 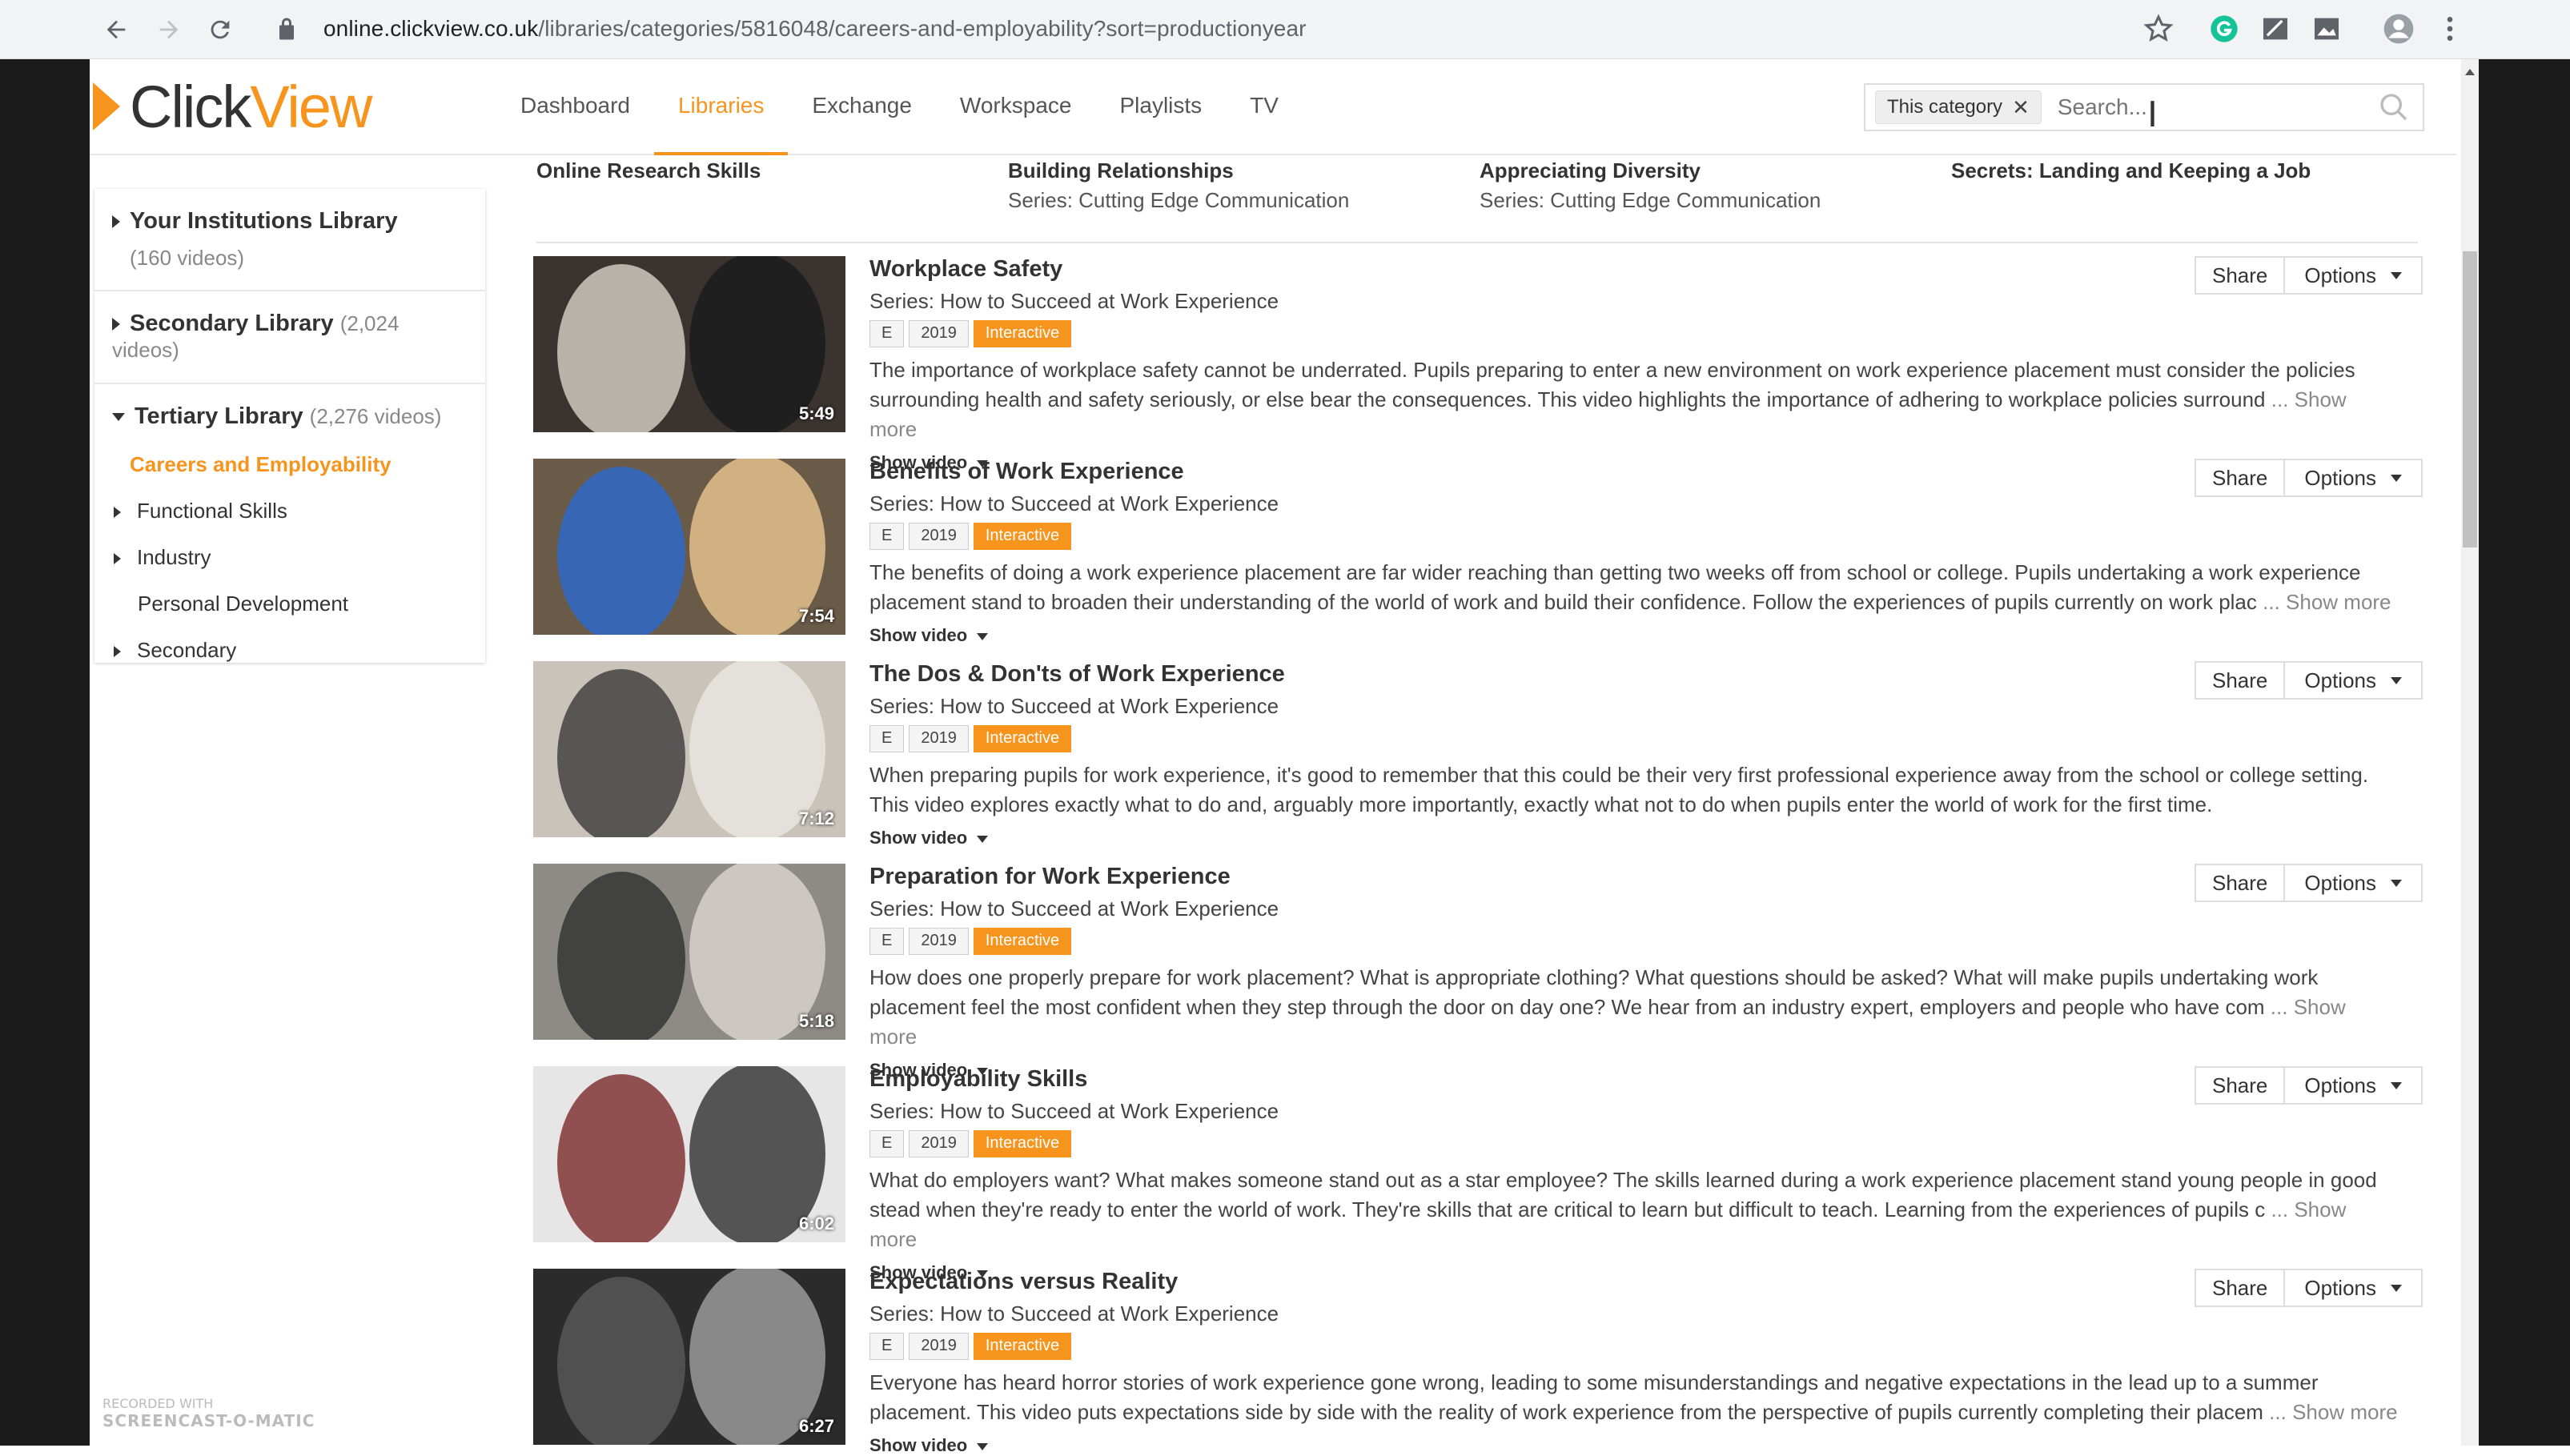 I want to click on menu-kebab-icon, so click(x=2450, y=29).